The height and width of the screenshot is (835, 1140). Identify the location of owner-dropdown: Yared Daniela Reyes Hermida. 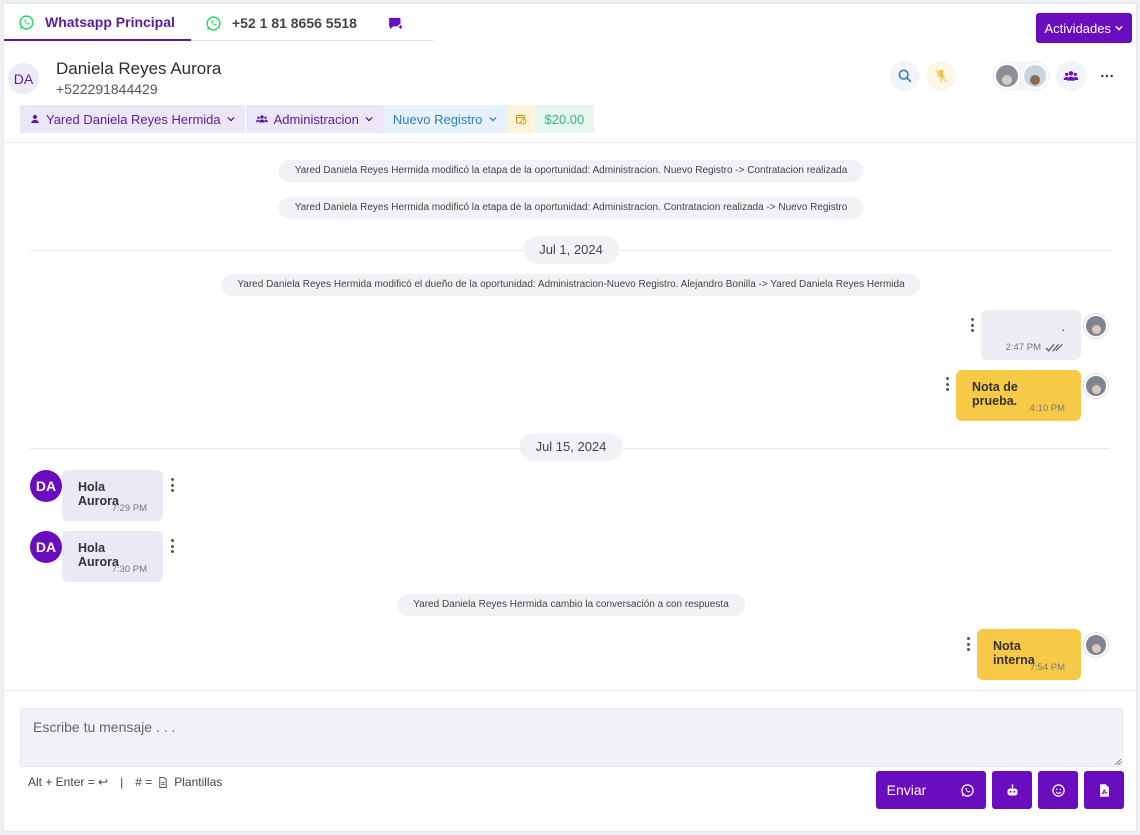
(132, 119).